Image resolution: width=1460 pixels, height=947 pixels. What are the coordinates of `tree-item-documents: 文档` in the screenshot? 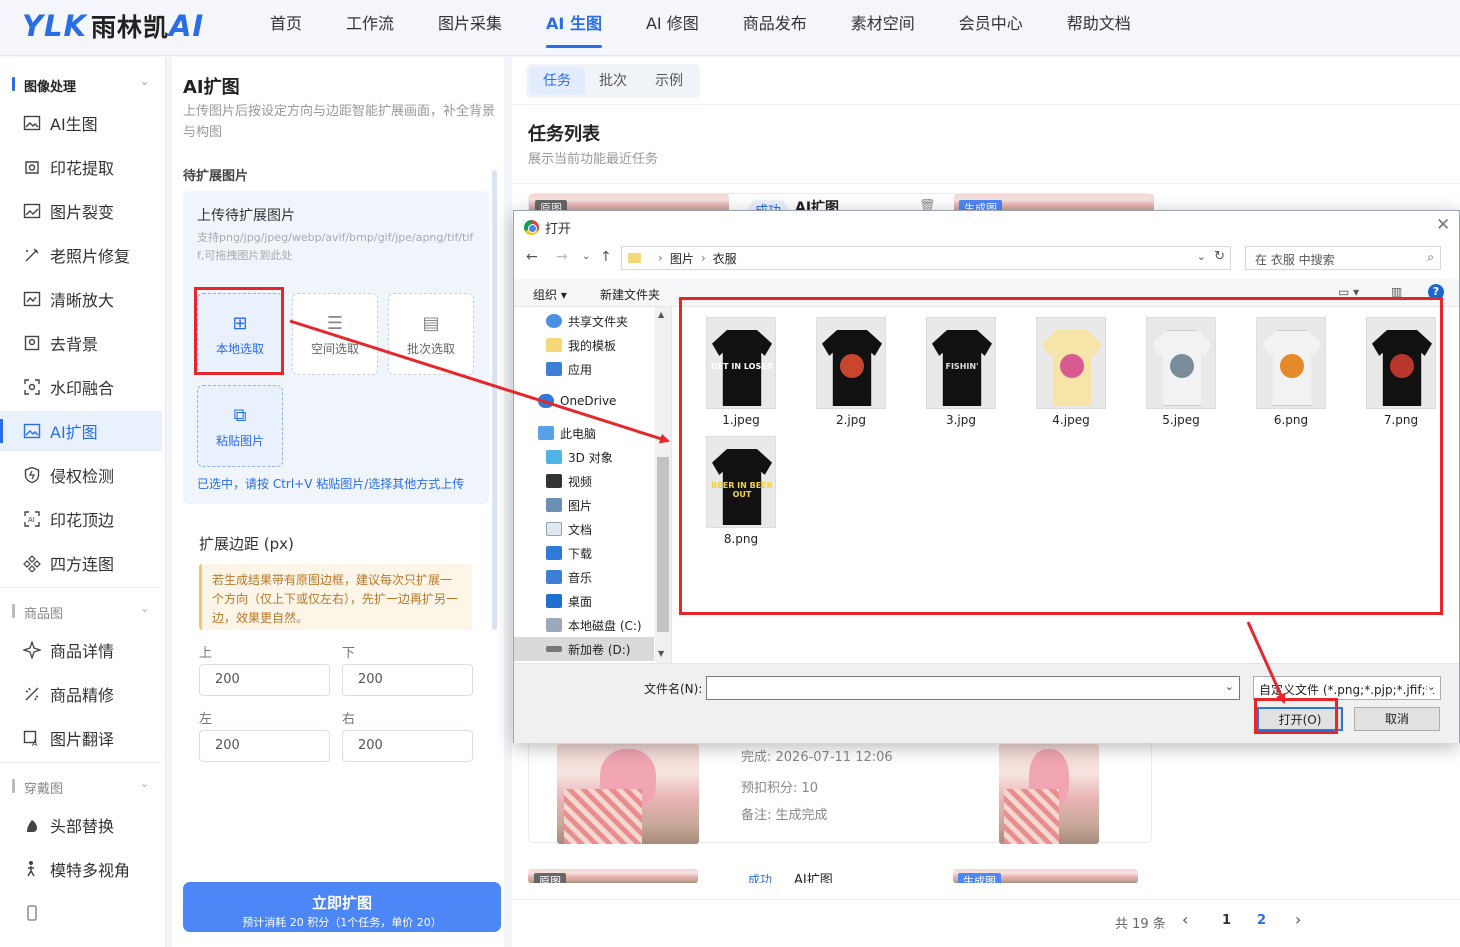 It's located at (584, 529).